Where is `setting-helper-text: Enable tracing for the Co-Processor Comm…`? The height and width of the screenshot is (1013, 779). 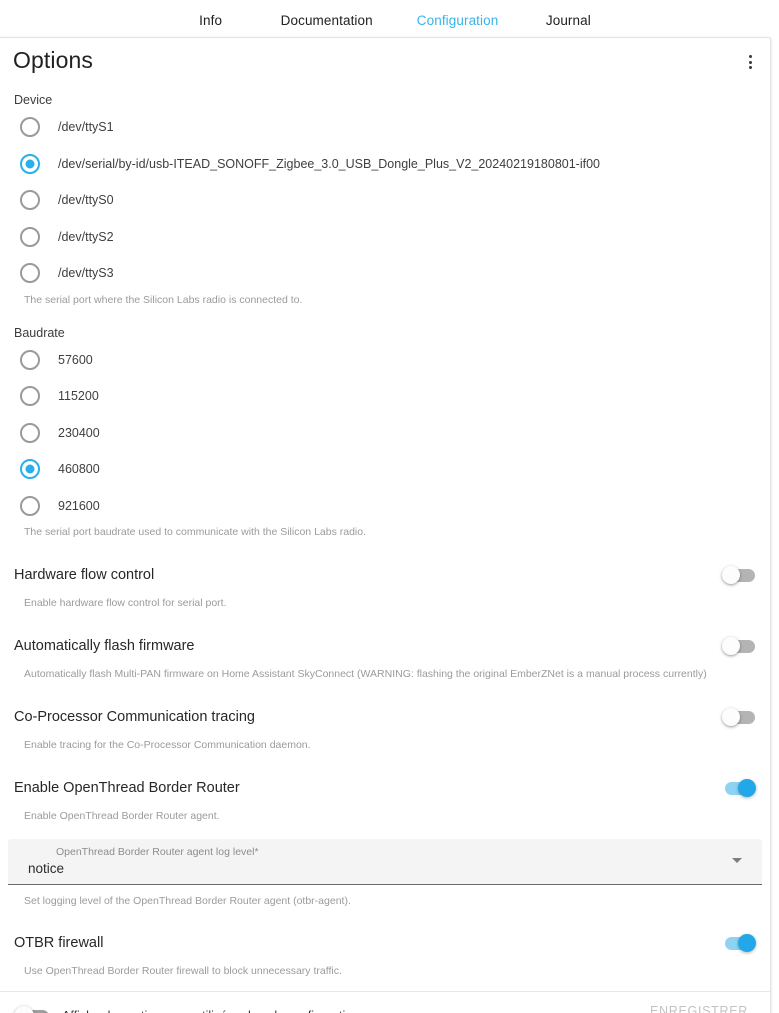 setting-helper-text: Enable tracing for the Co-Processor Comm… is located at coordinates (167, 745).